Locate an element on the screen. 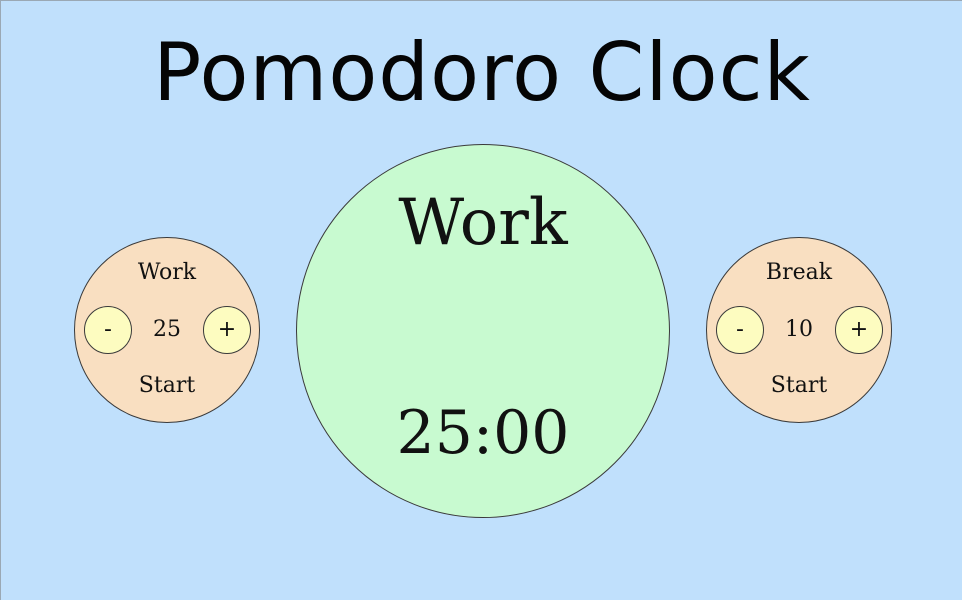 The height and width of the screenshot is (600, 962). break-start-button: Start is located at coordinates (799, 386).